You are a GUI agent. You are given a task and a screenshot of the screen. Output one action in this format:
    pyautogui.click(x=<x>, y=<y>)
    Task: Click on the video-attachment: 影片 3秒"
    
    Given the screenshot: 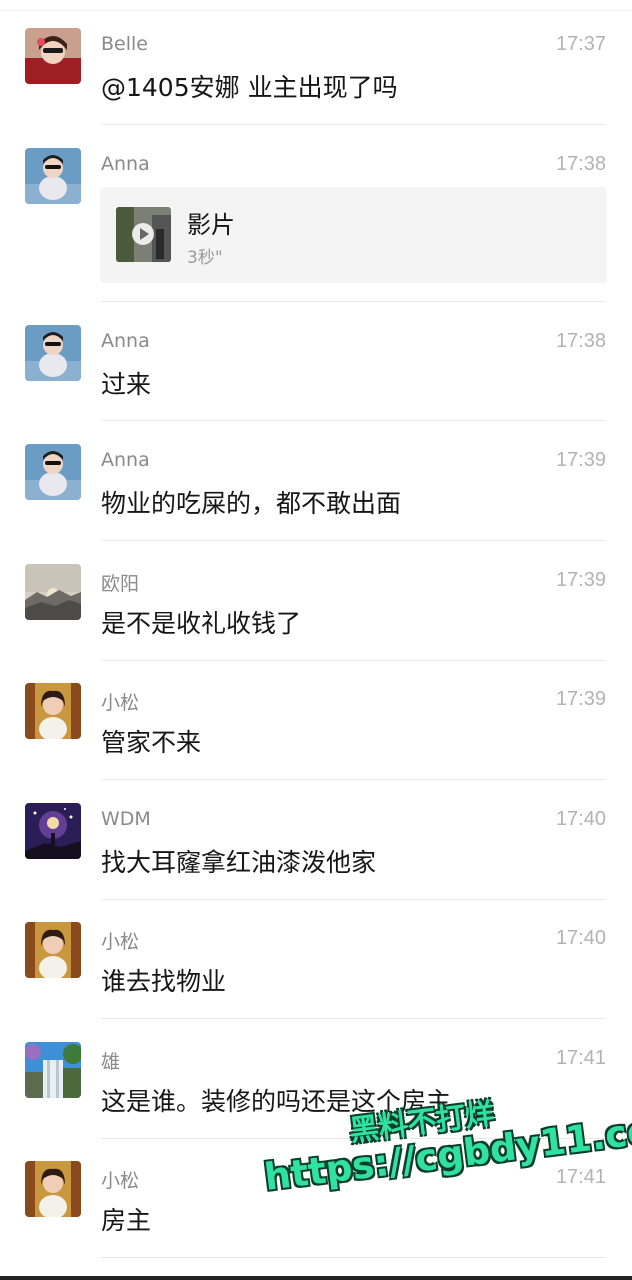 What is the action you would take?
    pyautogui.click(x=353, y=235)
    